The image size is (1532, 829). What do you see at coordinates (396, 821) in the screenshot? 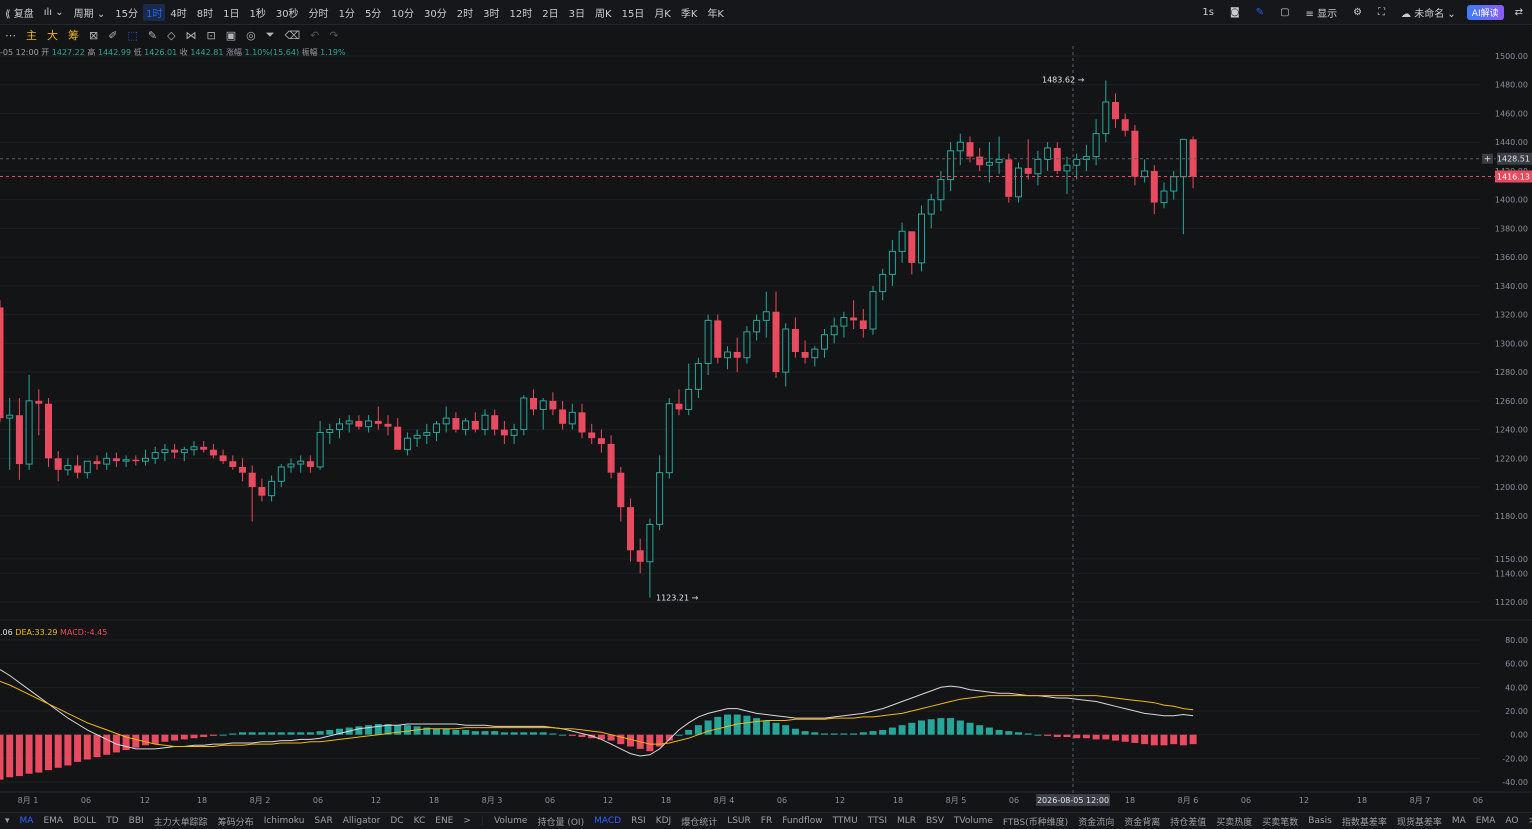
I see `main-indicator-10: DC` at bounding box center [396, 821].